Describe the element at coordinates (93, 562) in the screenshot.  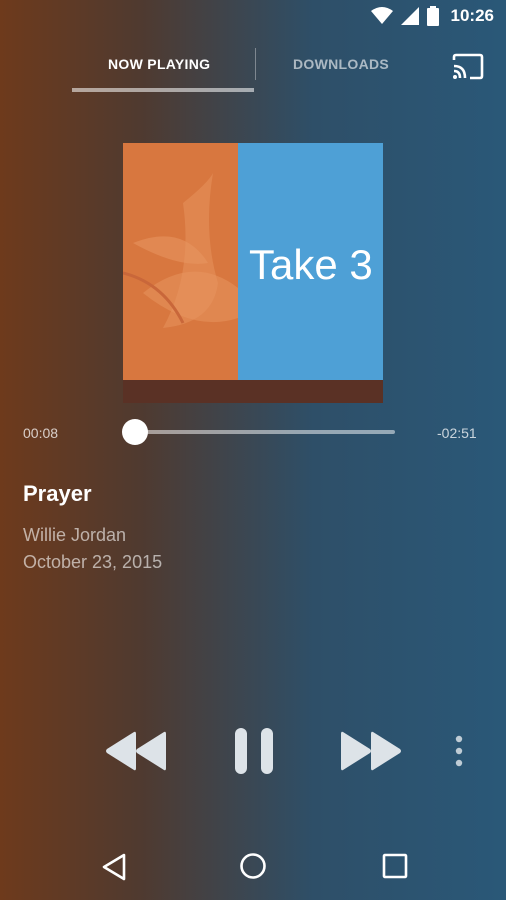
I see `track-date: October 23, 2015` at that location.